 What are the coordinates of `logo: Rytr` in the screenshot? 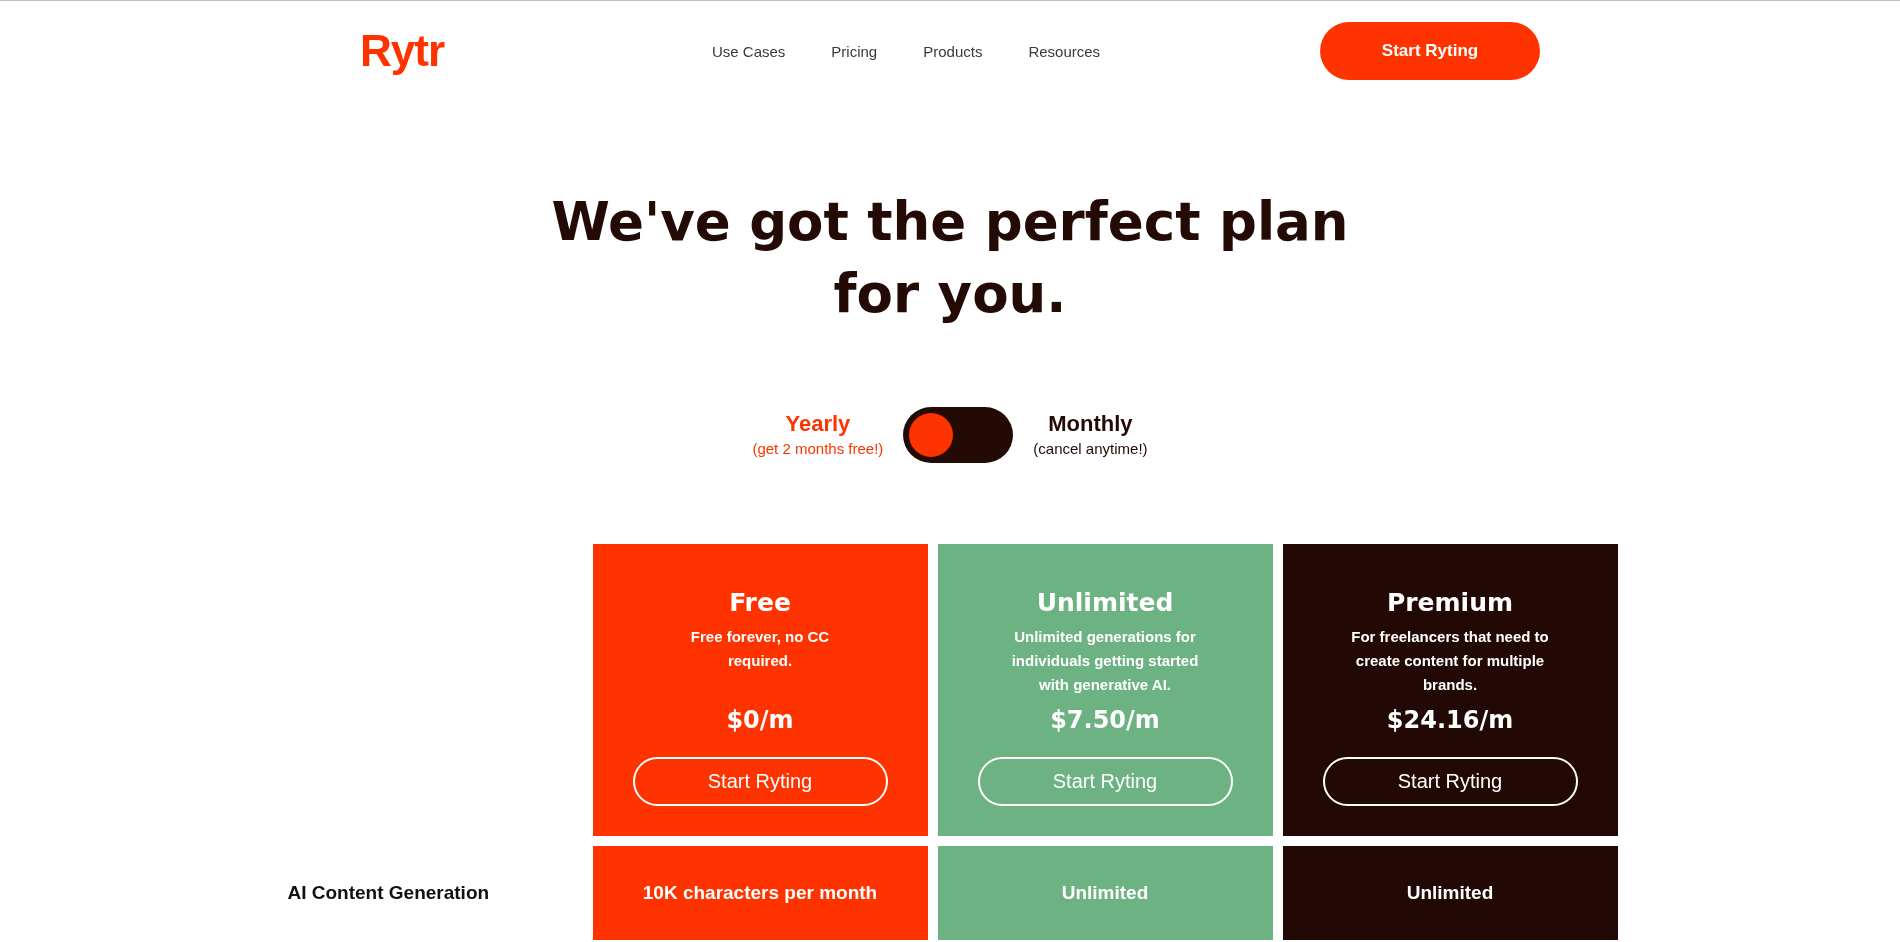 It's located at (410, 51).